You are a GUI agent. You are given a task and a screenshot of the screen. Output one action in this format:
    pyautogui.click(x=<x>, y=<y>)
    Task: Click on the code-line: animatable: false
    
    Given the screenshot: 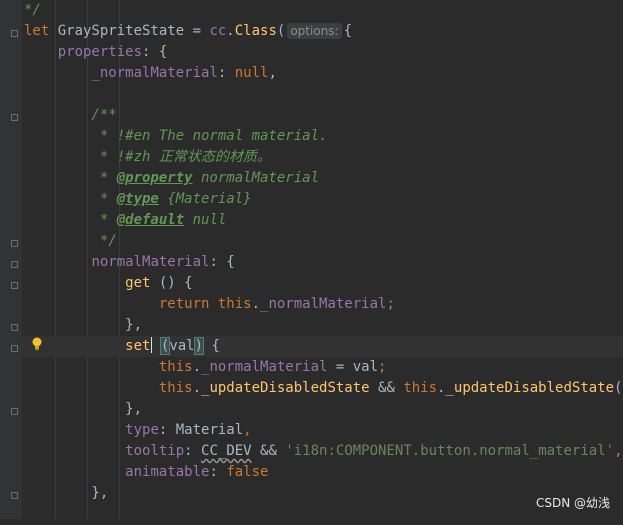 What is the action you would take?
    pyautogui.click(x=322, y=472)
    